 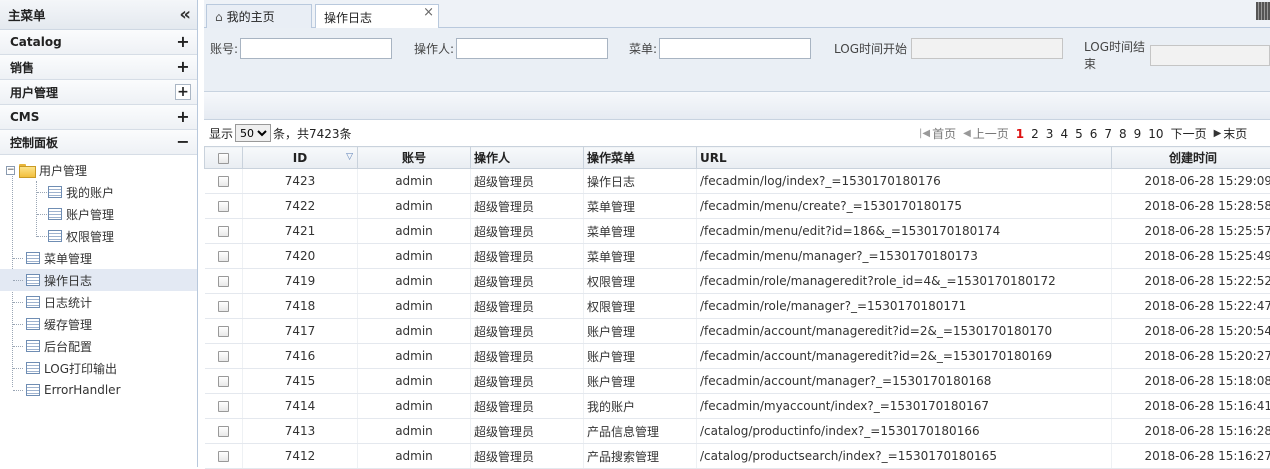 What do you see at coordinates (1138, 134) in the screenshot?
I see `page-link: 9` at bounding box center [1138, 134].